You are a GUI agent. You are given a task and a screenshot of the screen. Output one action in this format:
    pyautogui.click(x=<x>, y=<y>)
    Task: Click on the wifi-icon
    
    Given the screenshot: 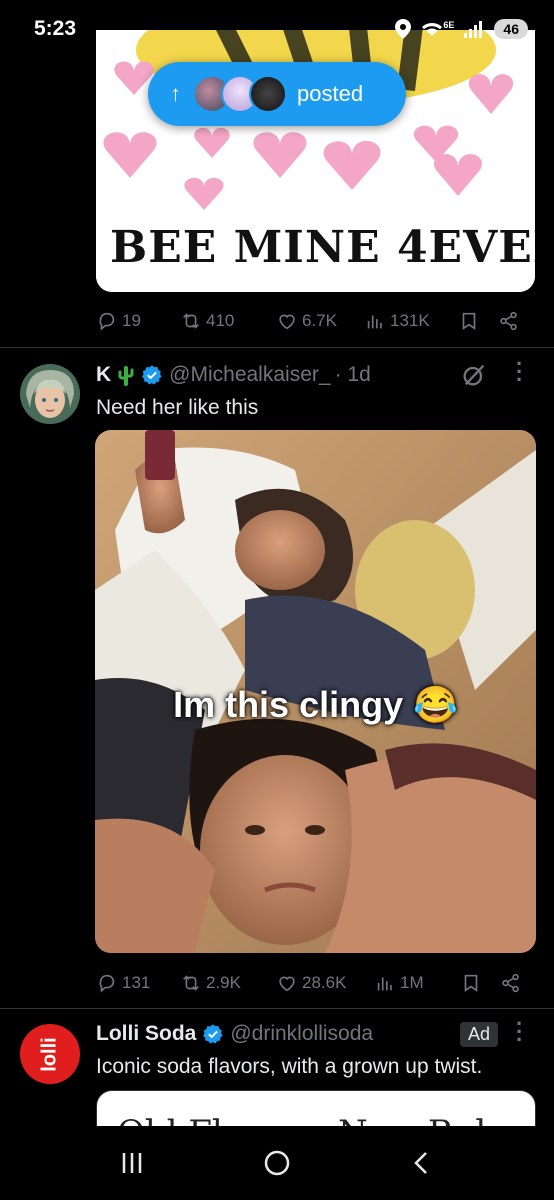 What is the action you would take?
    pyautogui.click(x=432, y=29)
    